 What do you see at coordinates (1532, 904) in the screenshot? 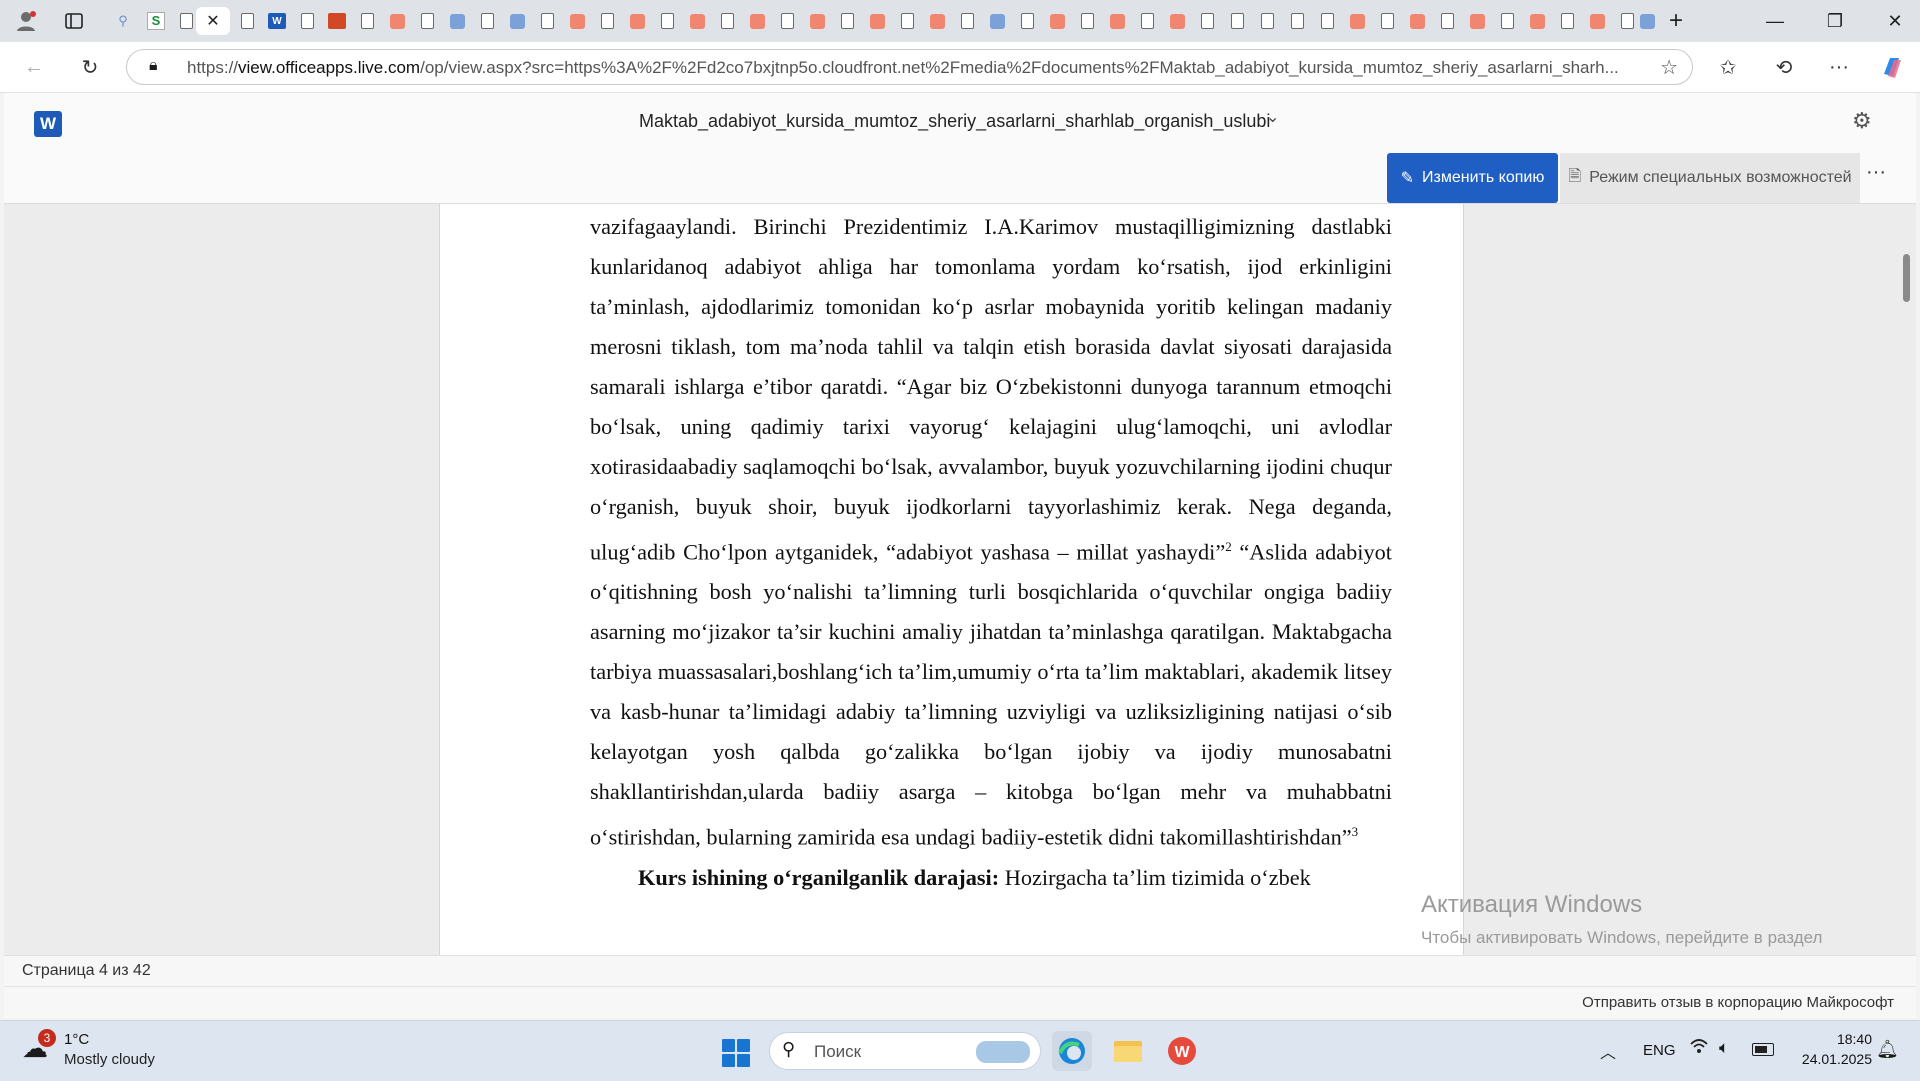
I see `activation-title: Активация Windows` at bounding box center [1532, 904].